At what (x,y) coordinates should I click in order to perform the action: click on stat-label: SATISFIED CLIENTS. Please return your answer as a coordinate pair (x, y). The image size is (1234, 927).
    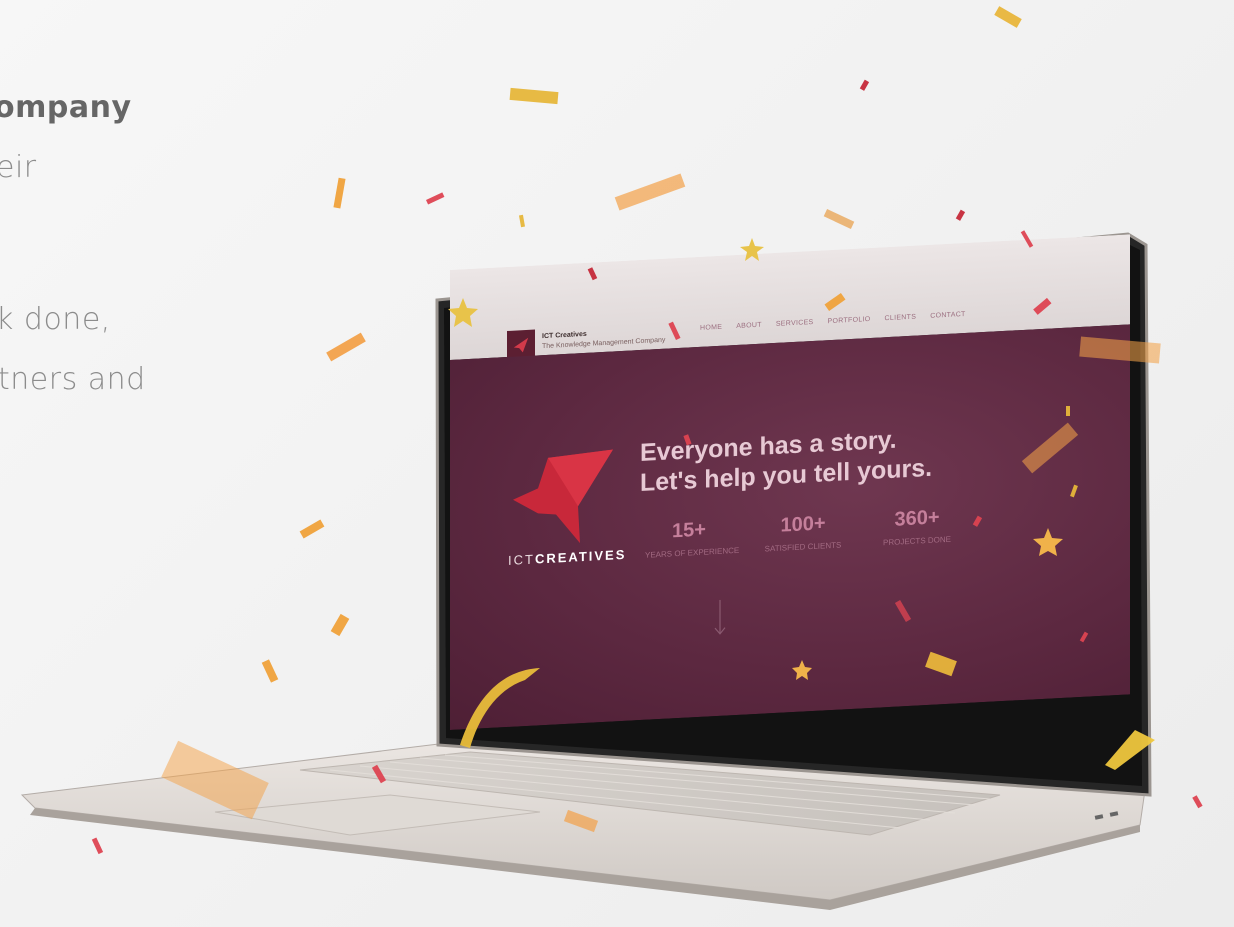
    Looking at the image, I should click on (803, 547).